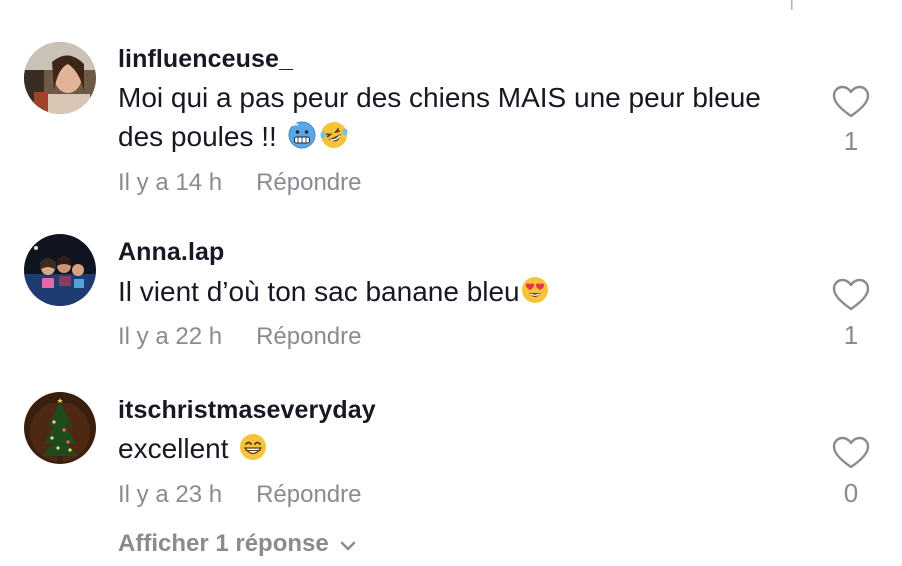 The image size is (902, 566). I want to click on rolling-laughing-emoji, so click(334, 135).